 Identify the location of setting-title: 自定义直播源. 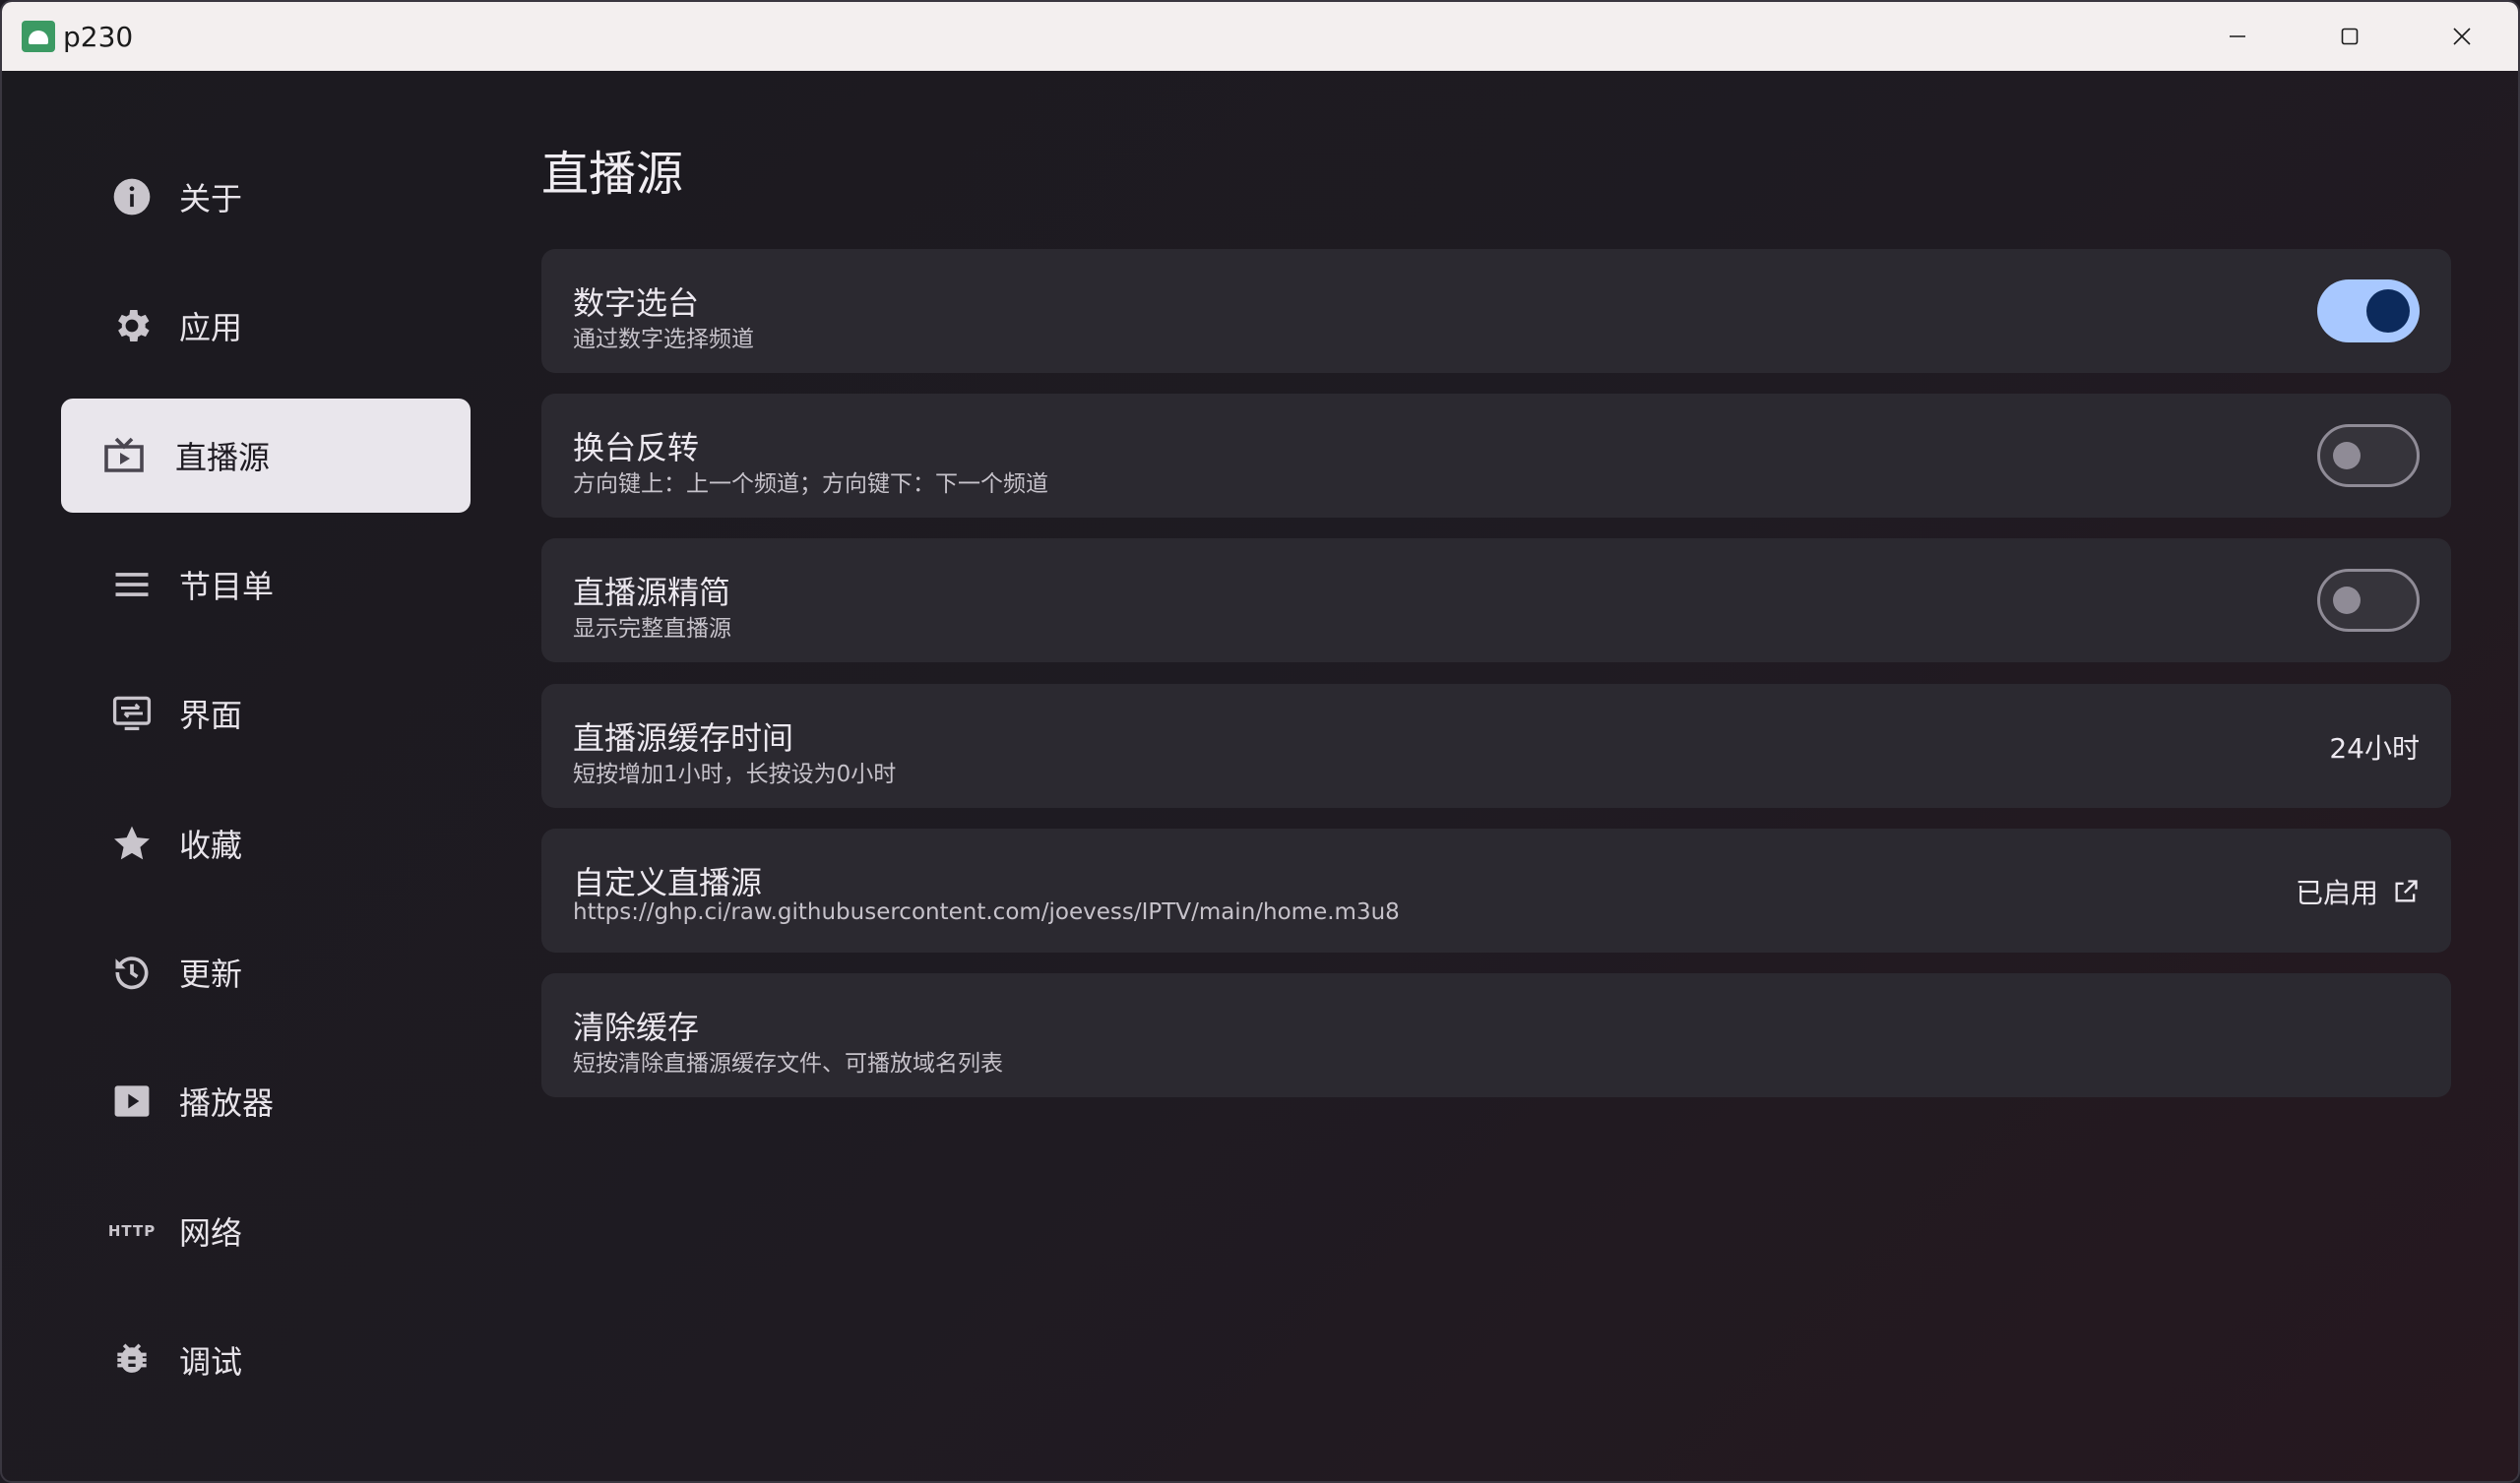
(668, 882).